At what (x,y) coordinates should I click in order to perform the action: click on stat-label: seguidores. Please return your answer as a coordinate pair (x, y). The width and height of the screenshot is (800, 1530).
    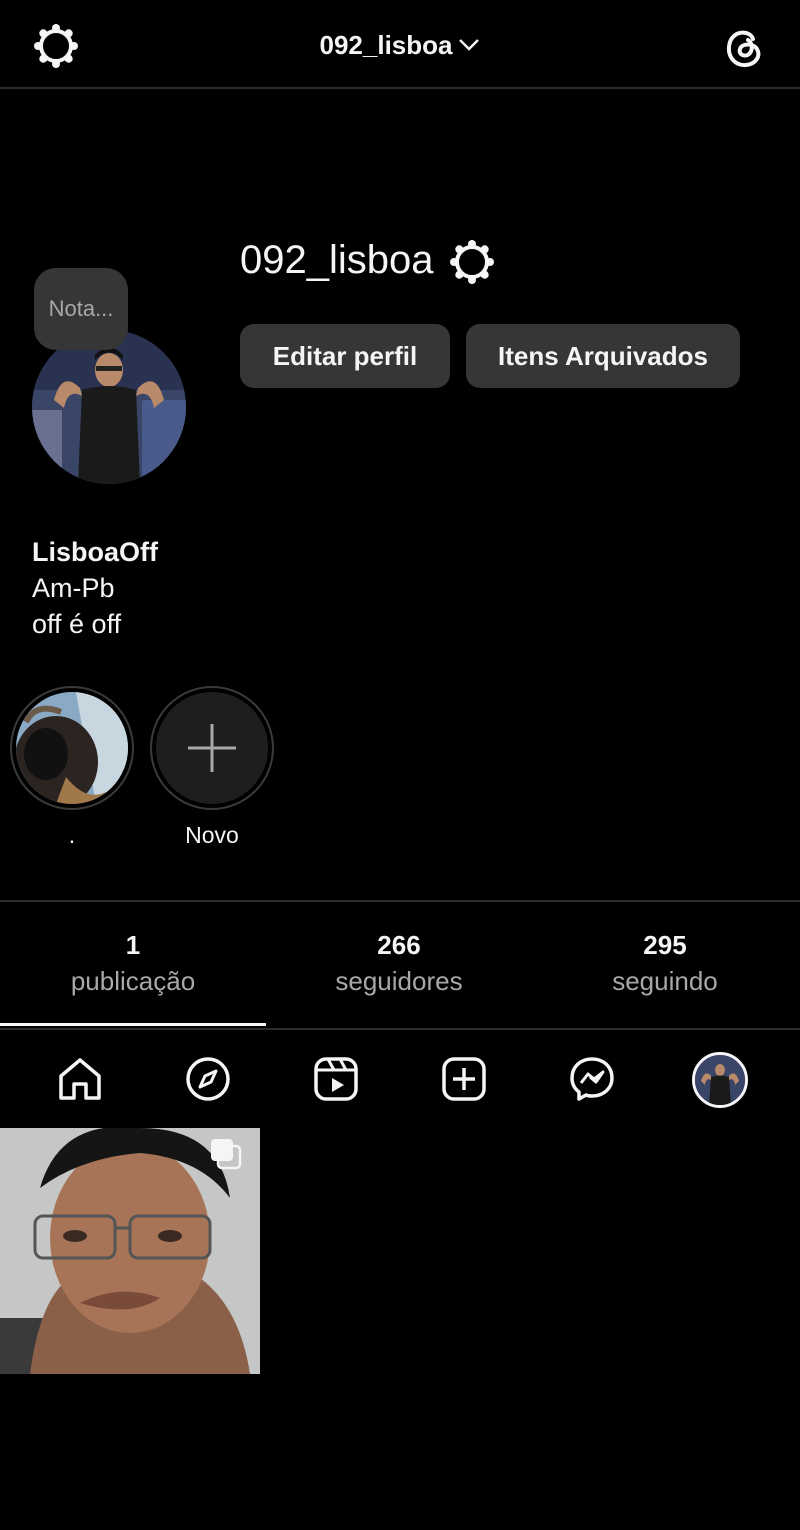
    Looking at the image, I should click on (399, 981).